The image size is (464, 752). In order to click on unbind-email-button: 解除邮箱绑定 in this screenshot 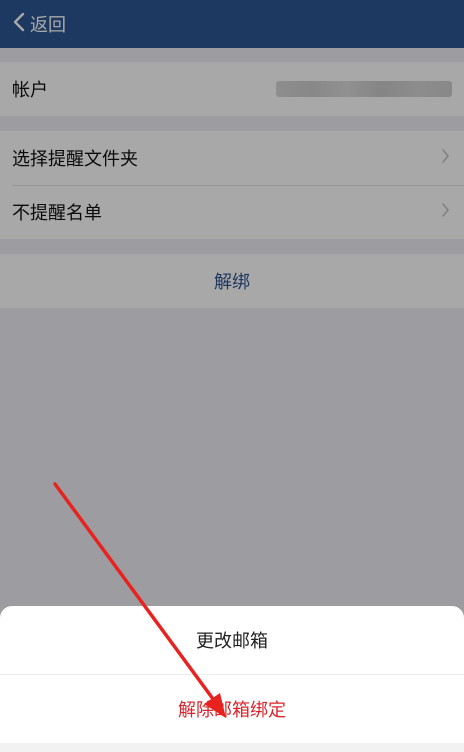, I will do `click(232, 708)`.